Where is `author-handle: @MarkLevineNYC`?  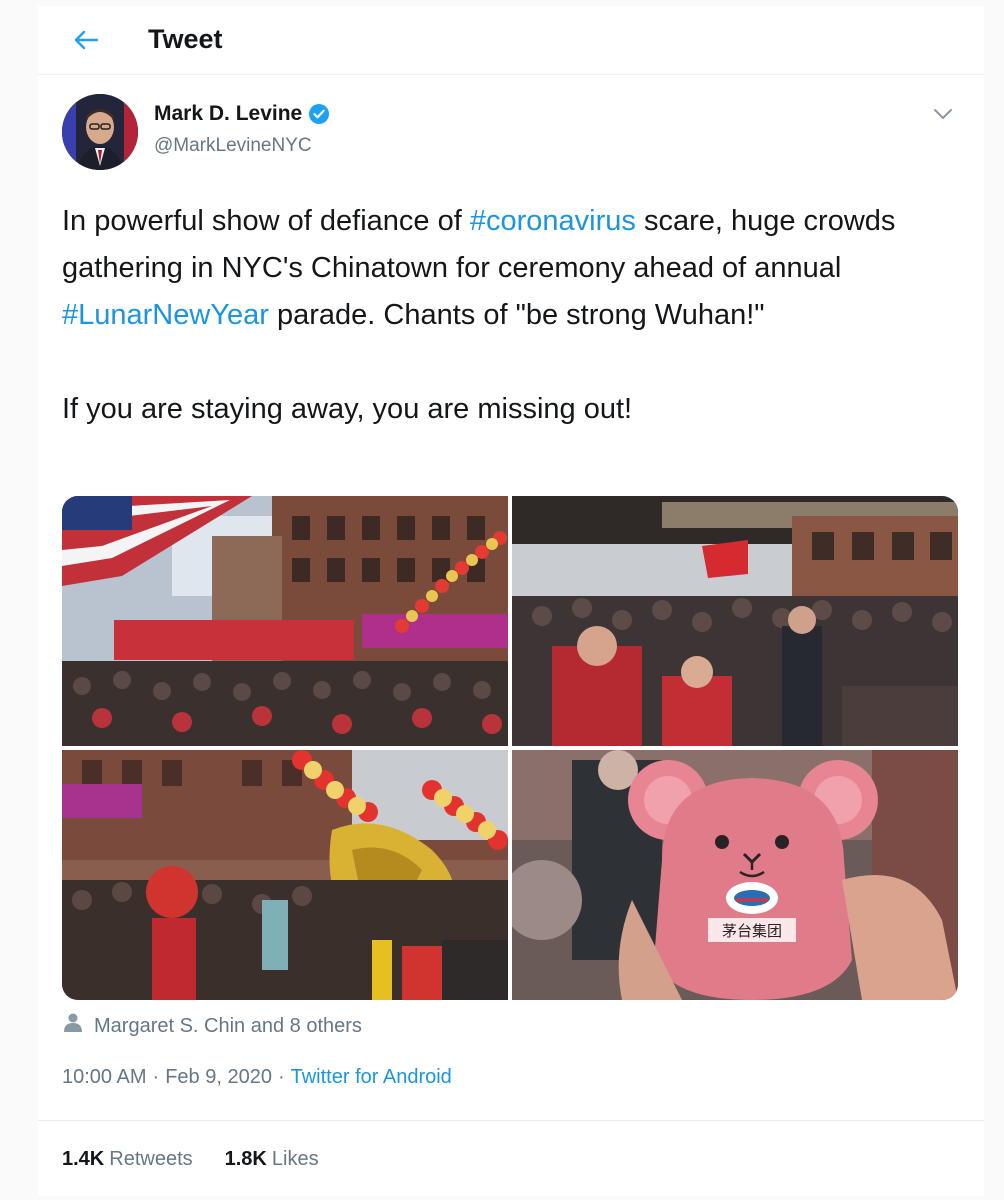 author-handle: @MarkLevineNYC is located at coordinates (233, 146).